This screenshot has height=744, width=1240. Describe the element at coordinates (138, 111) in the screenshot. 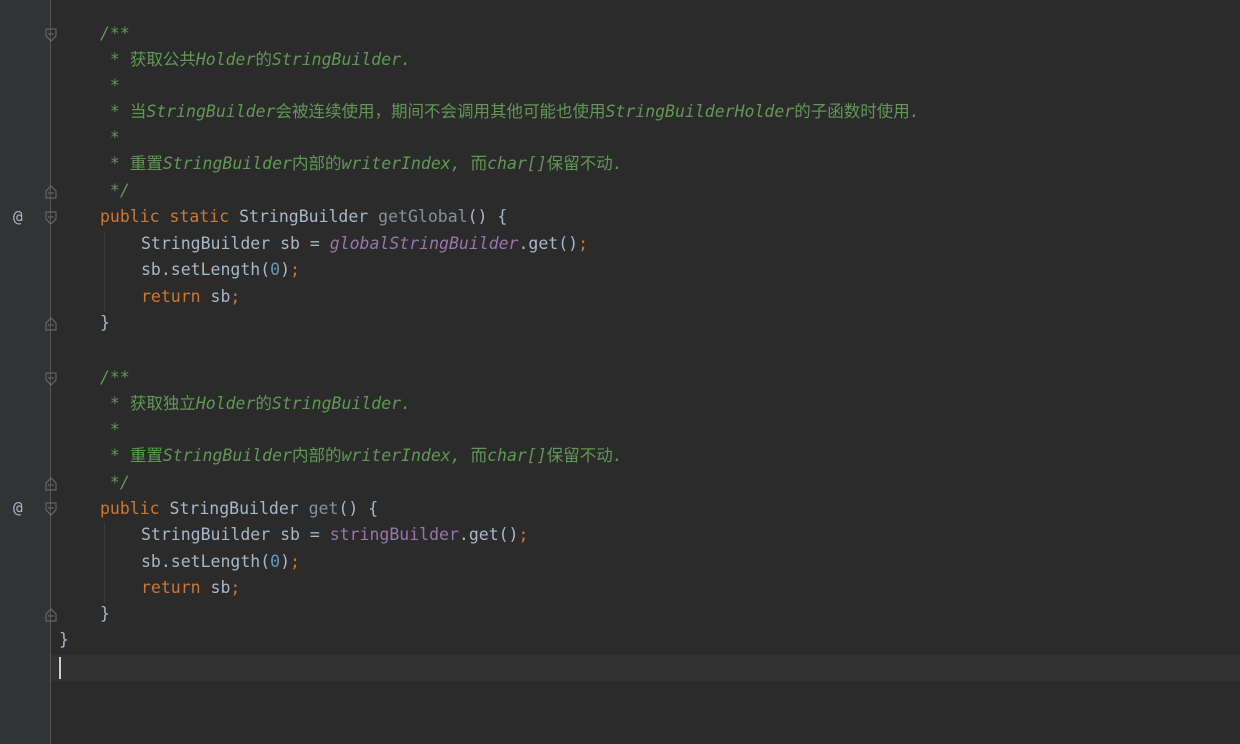

I see `comment-text: 当` at that location.